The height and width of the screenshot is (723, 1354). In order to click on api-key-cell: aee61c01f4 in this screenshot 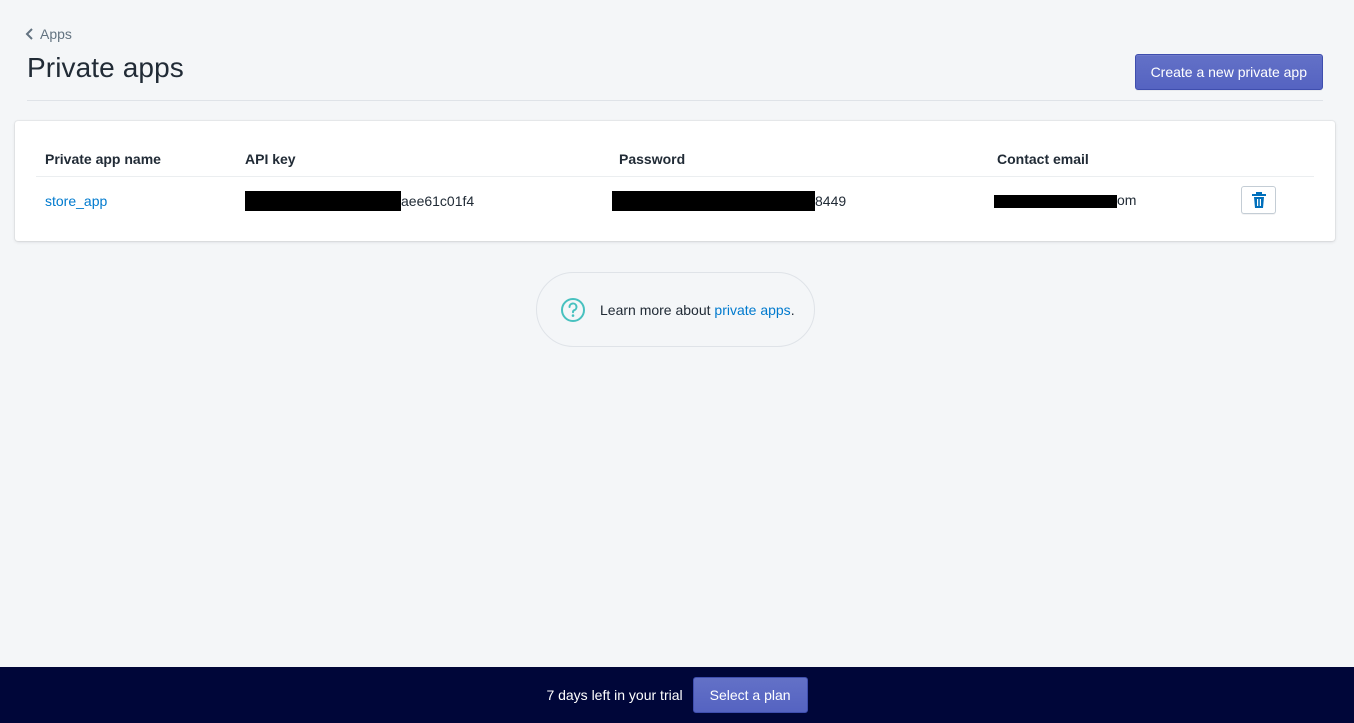, I will do `click(359, 201)`.